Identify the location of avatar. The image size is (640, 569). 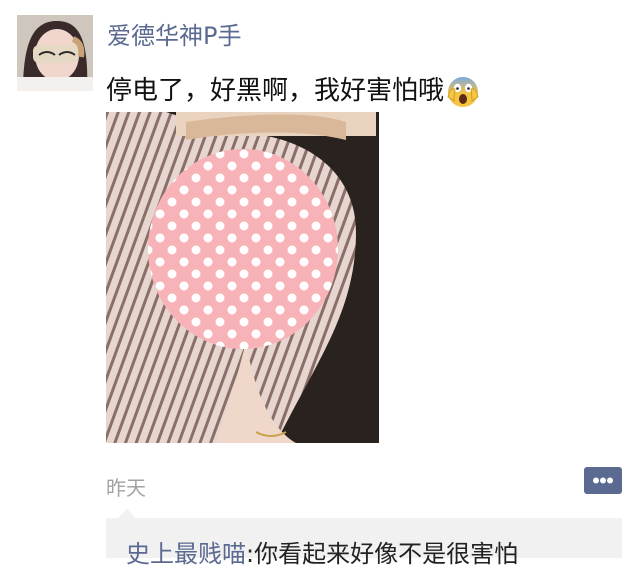
(55, 53).